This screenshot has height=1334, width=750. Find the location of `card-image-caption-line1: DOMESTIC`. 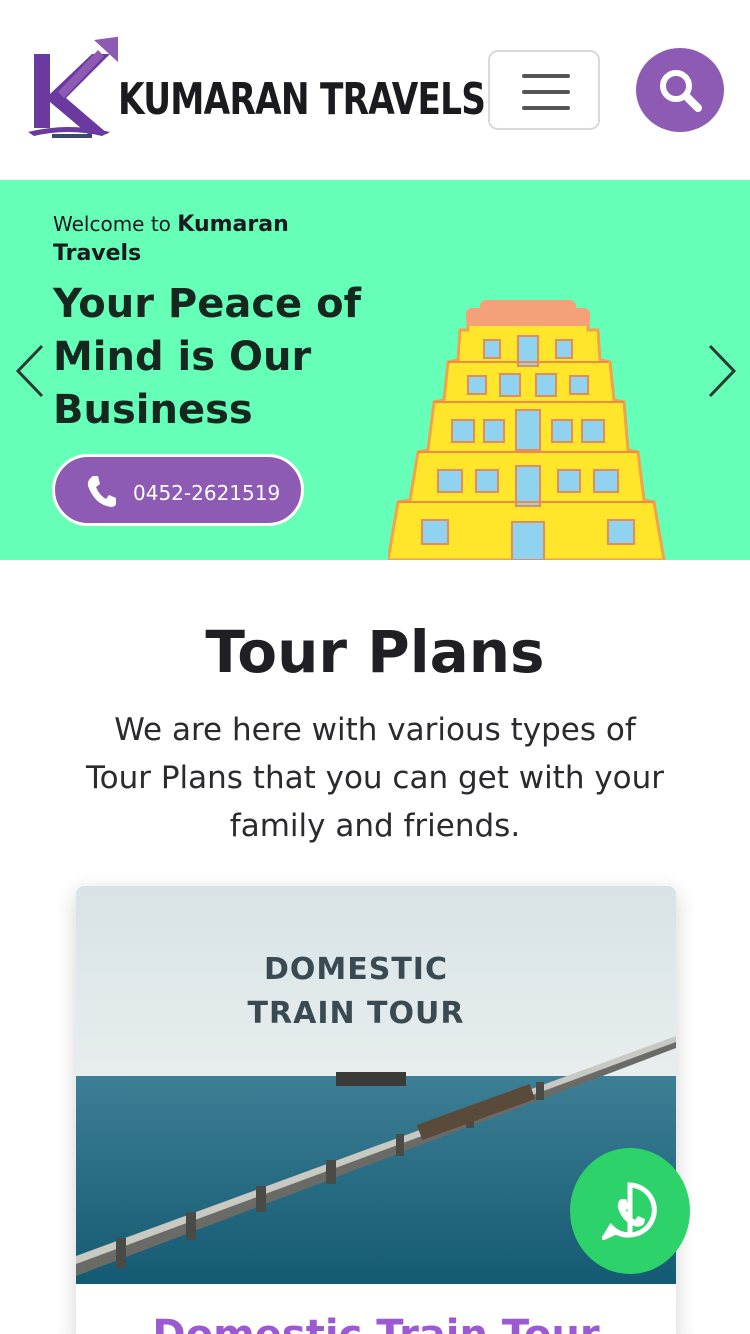

card-image-caption-line1: DOMESTIC is located at coordinates (355, 969).